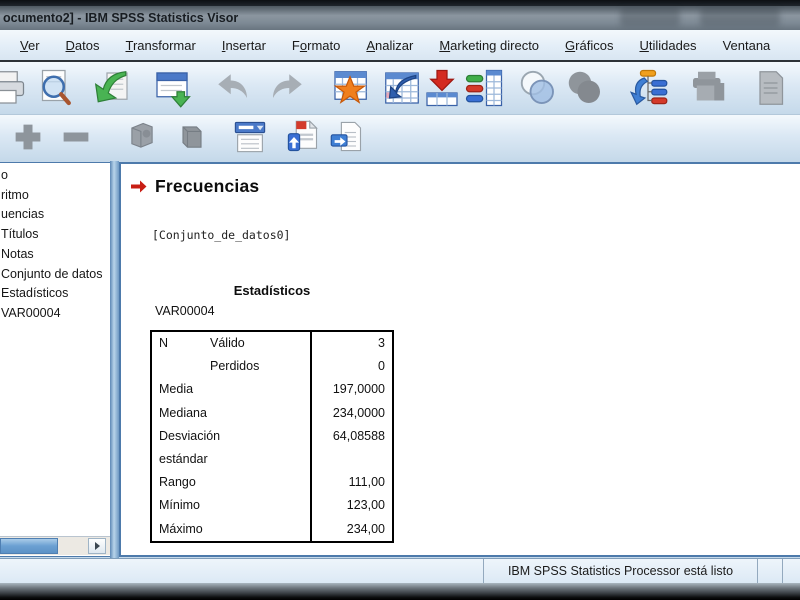 The height and width of the screenshot is (600, 800). Describe the element at coordinates (55, 314) in the screenshot. I see `tree-item-var00004: VAR00004` at that location.